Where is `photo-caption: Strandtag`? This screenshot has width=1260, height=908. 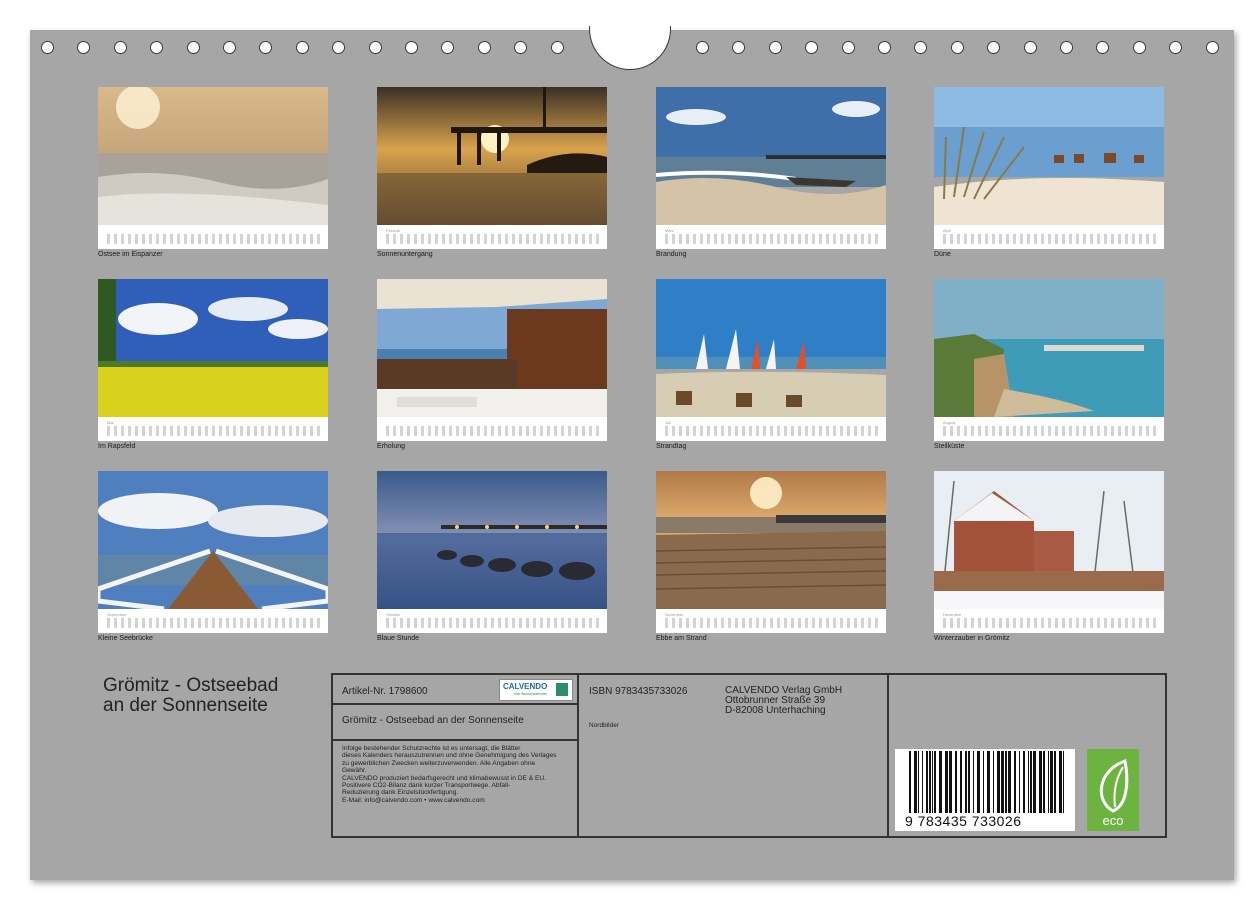
photo-caption: Strandtag is located at coordinates (671, 446).